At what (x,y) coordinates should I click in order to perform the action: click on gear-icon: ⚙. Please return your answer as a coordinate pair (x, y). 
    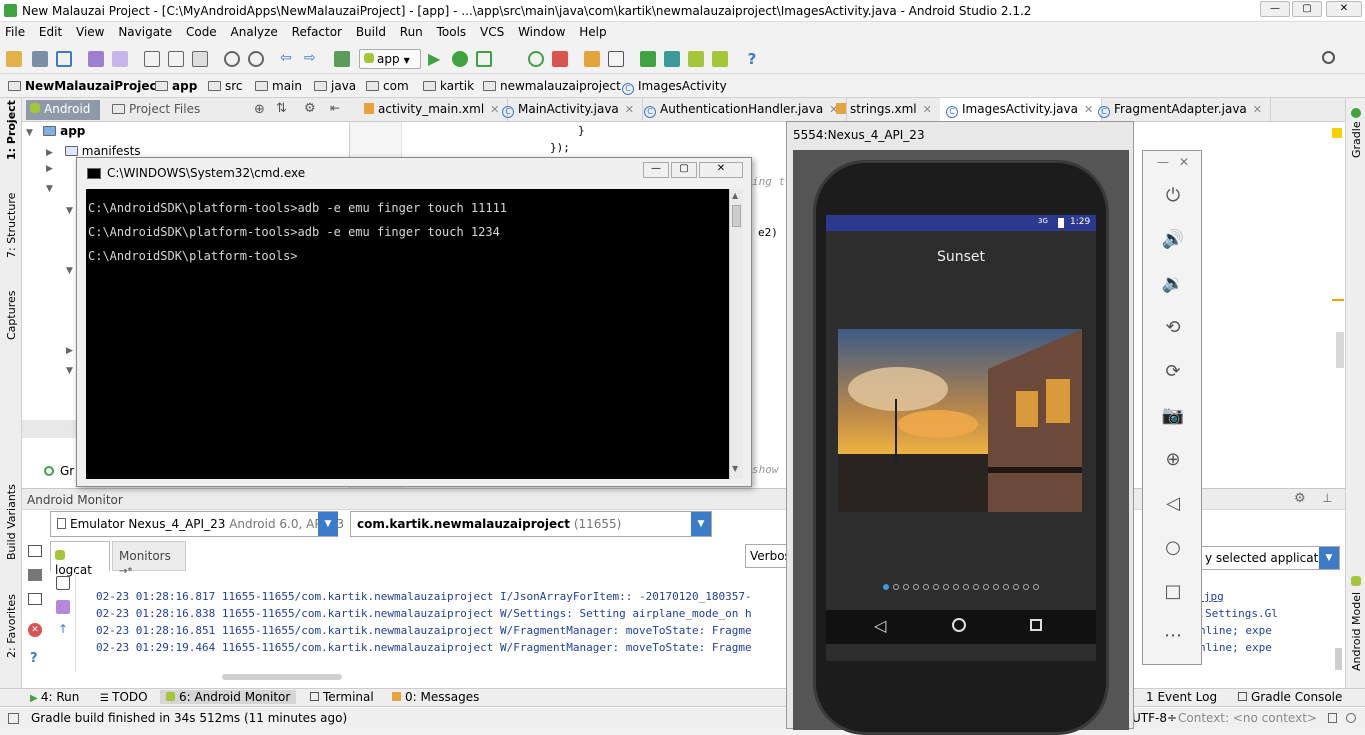
    Looking at the image, I should click on (1300, 498).